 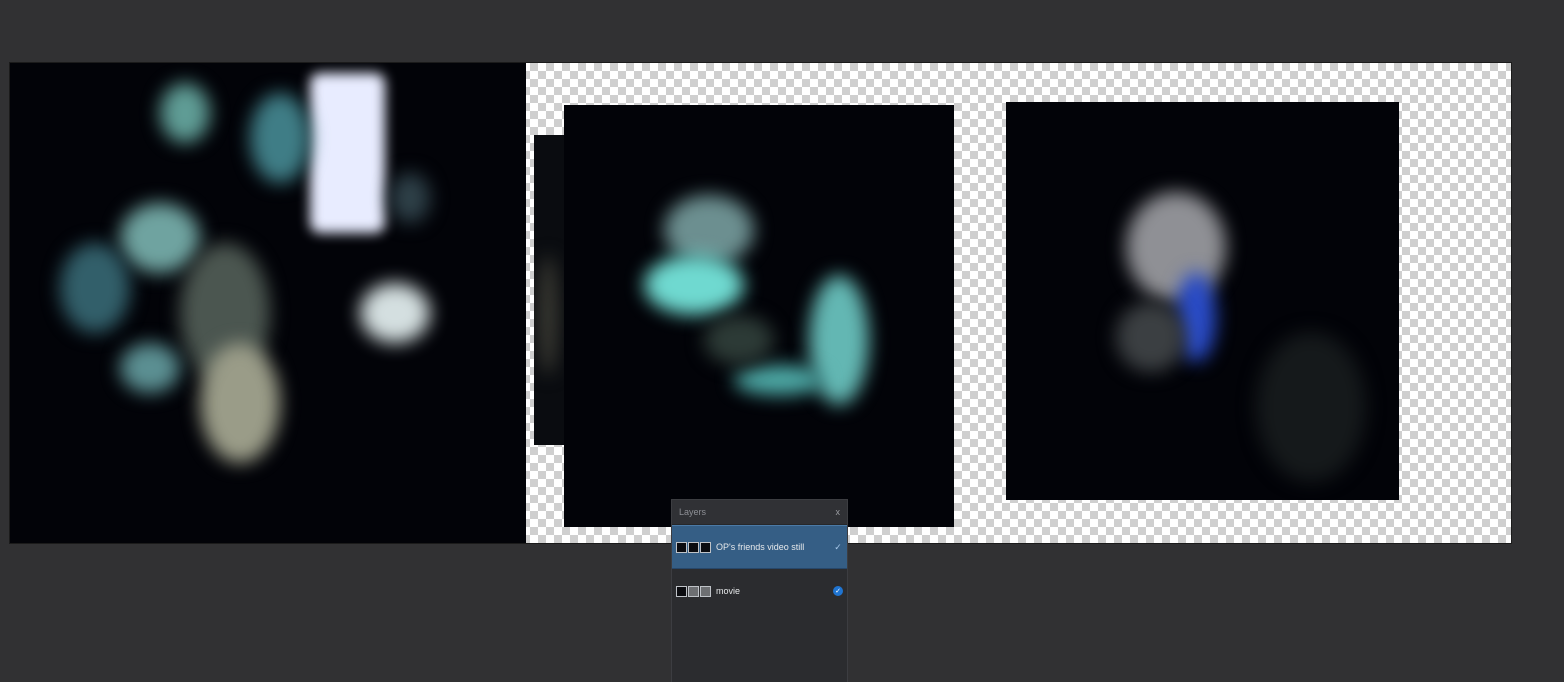 I want to click on video-still-image-right, so click(x=1202, y=301).